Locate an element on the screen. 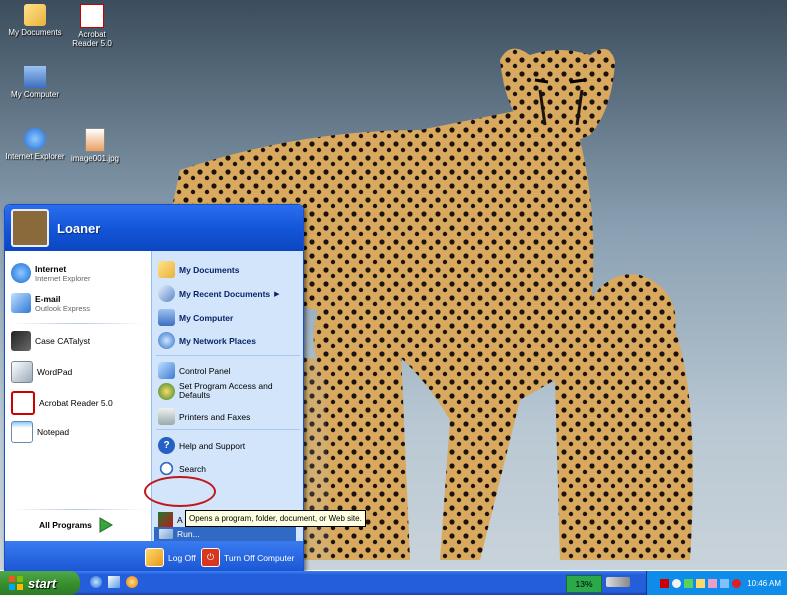 This screenshot has height=595, width=787. notepad-icon is located at coordinates (22, 432).